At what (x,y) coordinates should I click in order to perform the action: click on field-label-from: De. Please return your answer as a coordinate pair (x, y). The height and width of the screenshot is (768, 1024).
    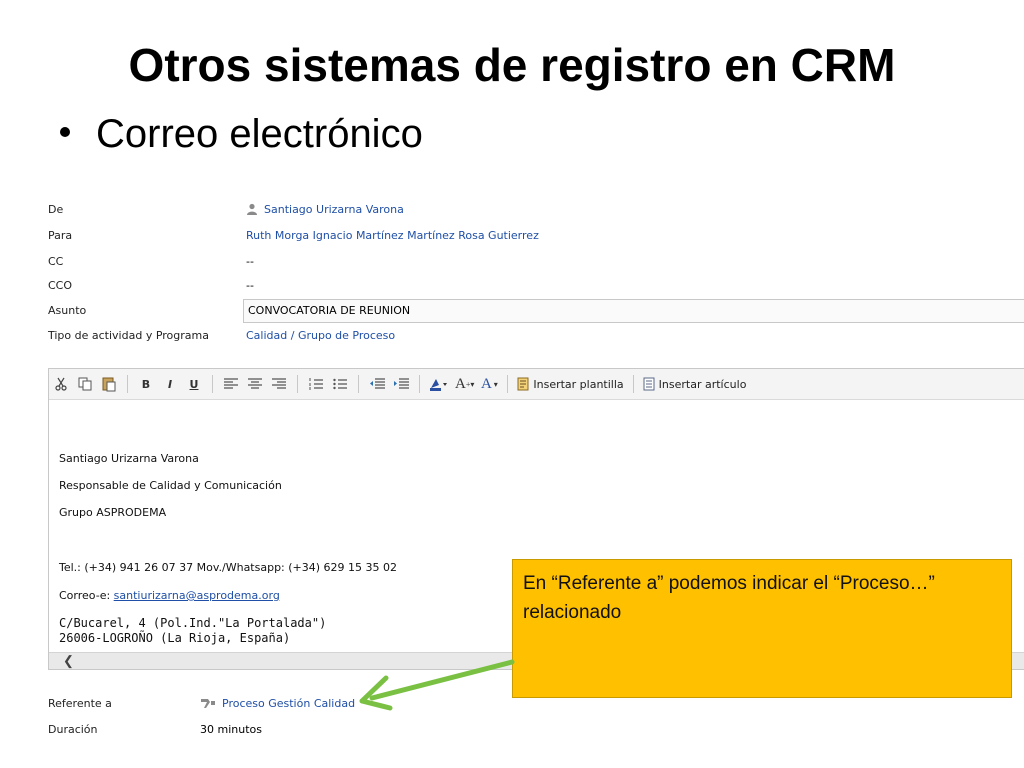
    Looking at the image, I should click on (56, 209).